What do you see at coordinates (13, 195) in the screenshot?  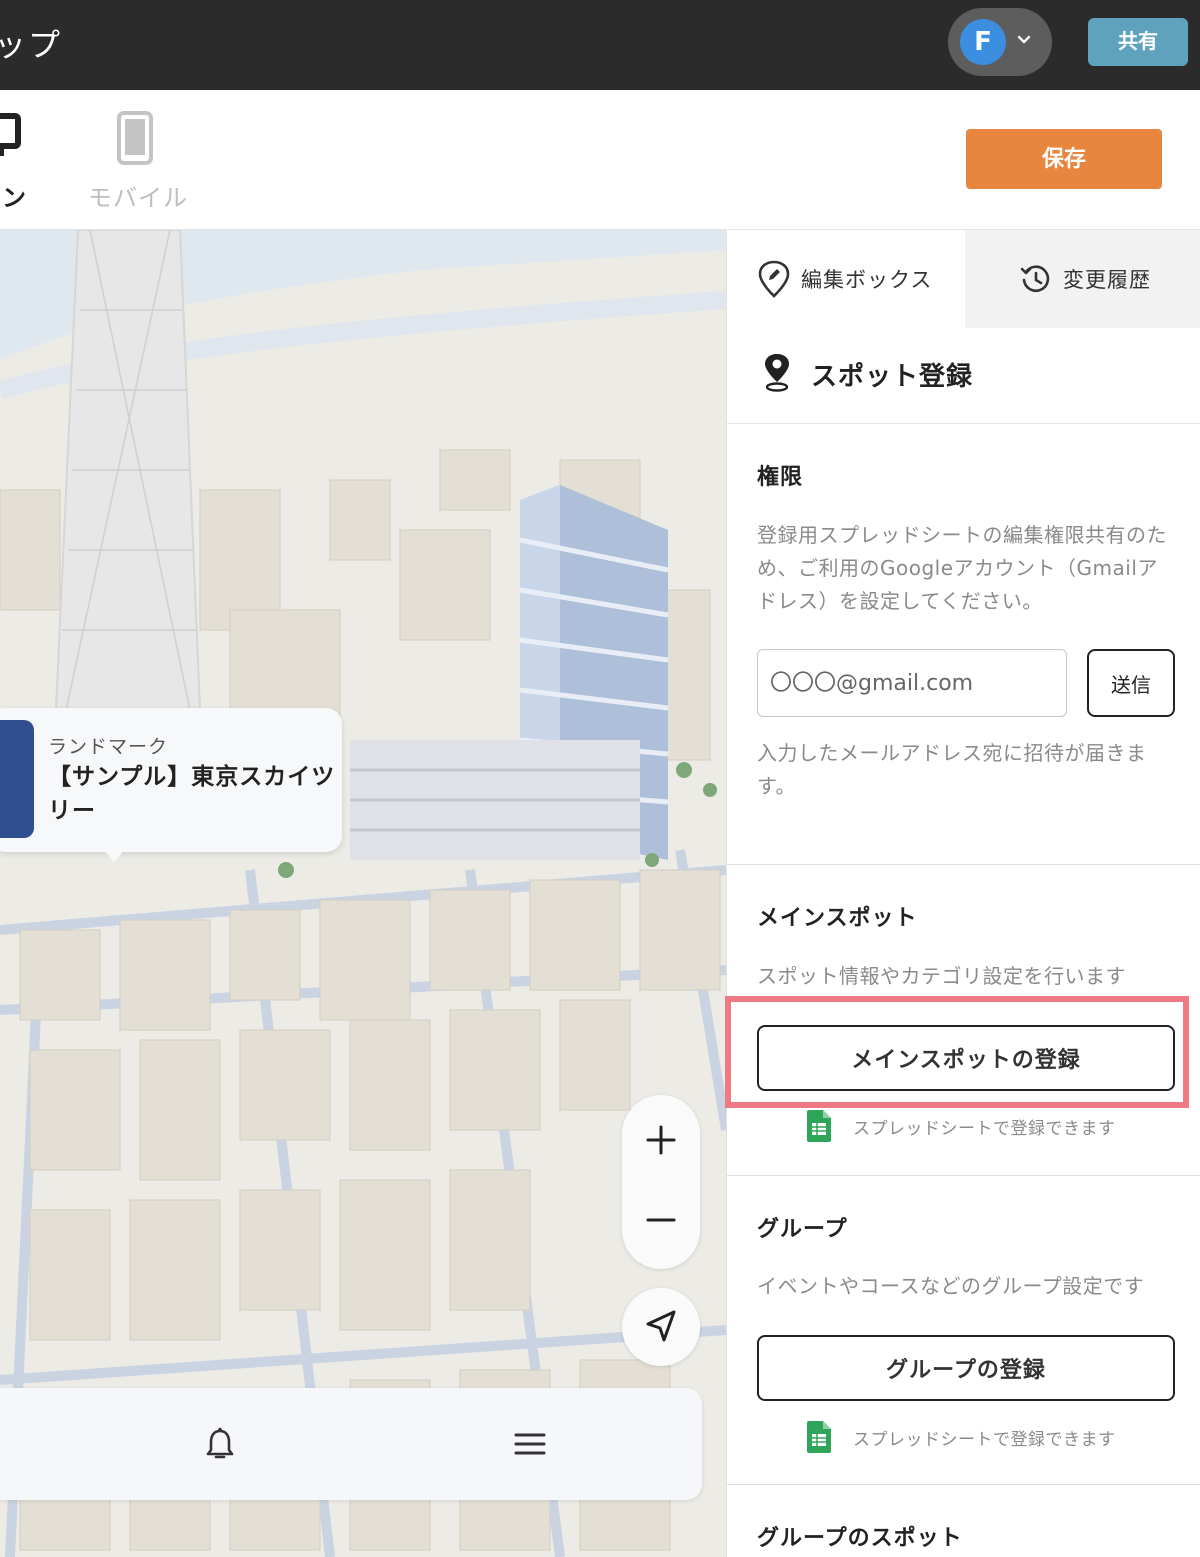 I see `tab-pc-label: コン` at bounding box center [13, 195].